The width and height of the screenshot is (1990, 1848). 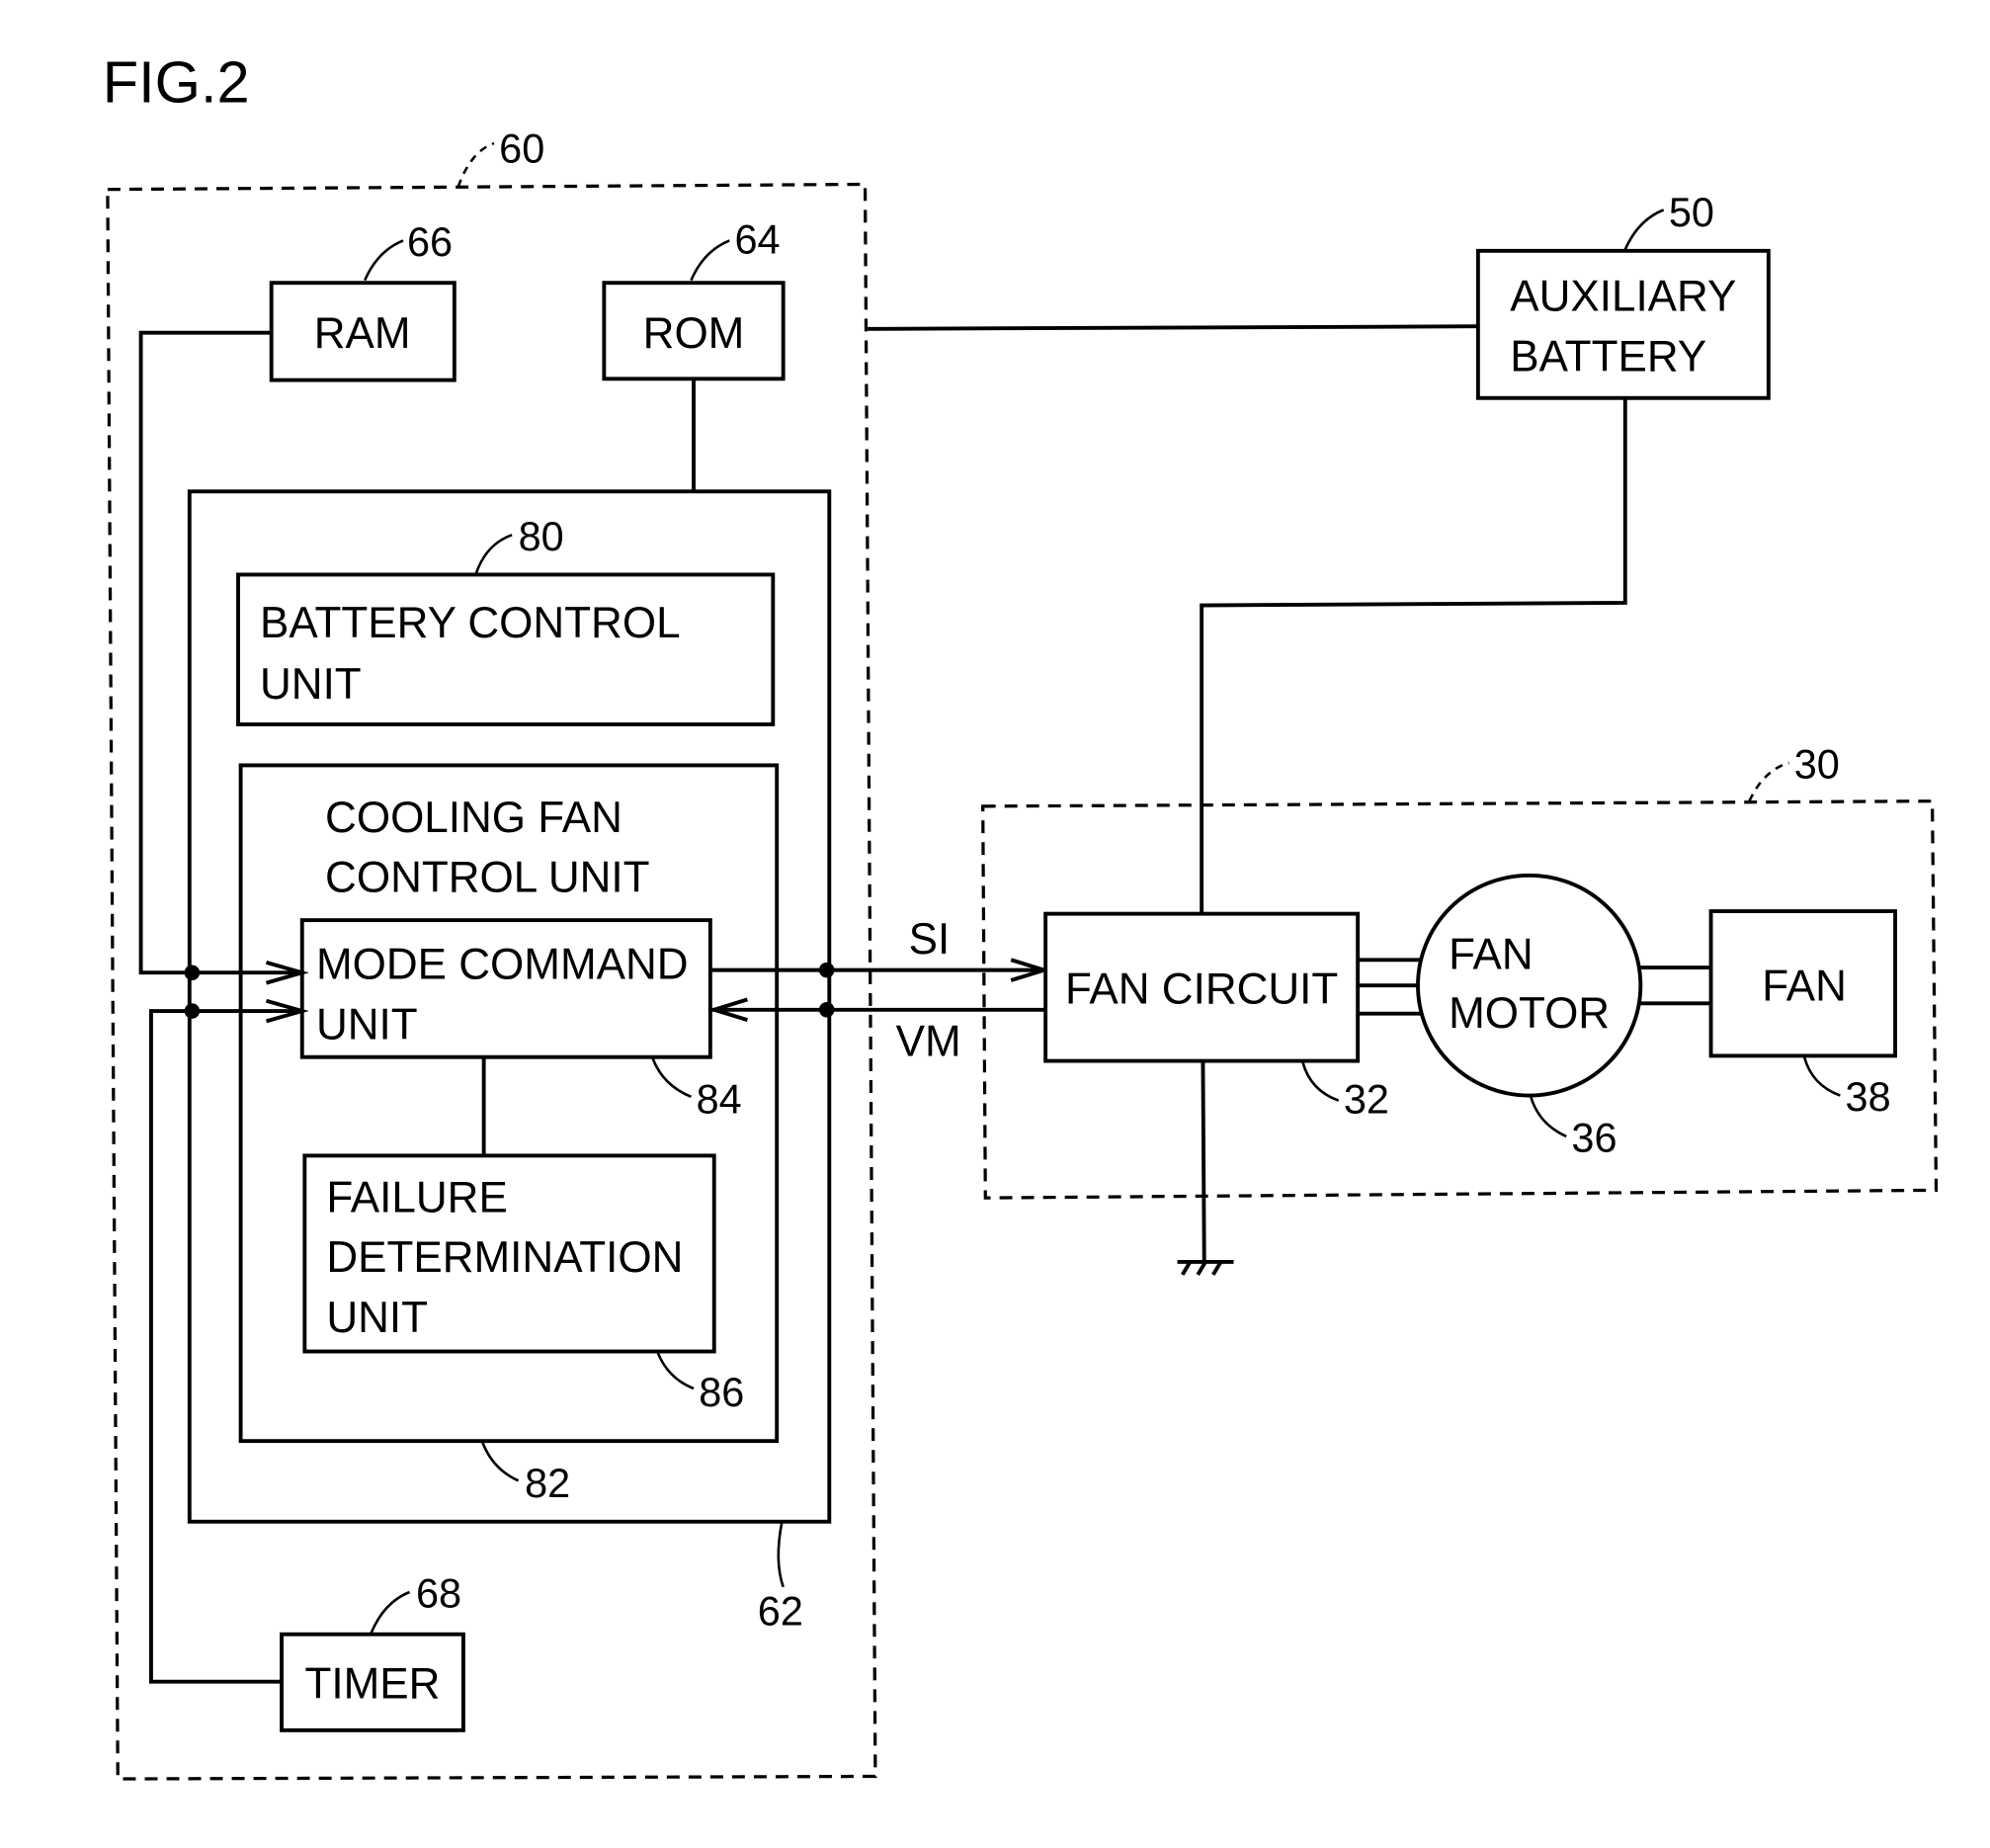 I want to click on fan-motor-block: FAN MOTOR 36, so click(x=1500, y=1017).